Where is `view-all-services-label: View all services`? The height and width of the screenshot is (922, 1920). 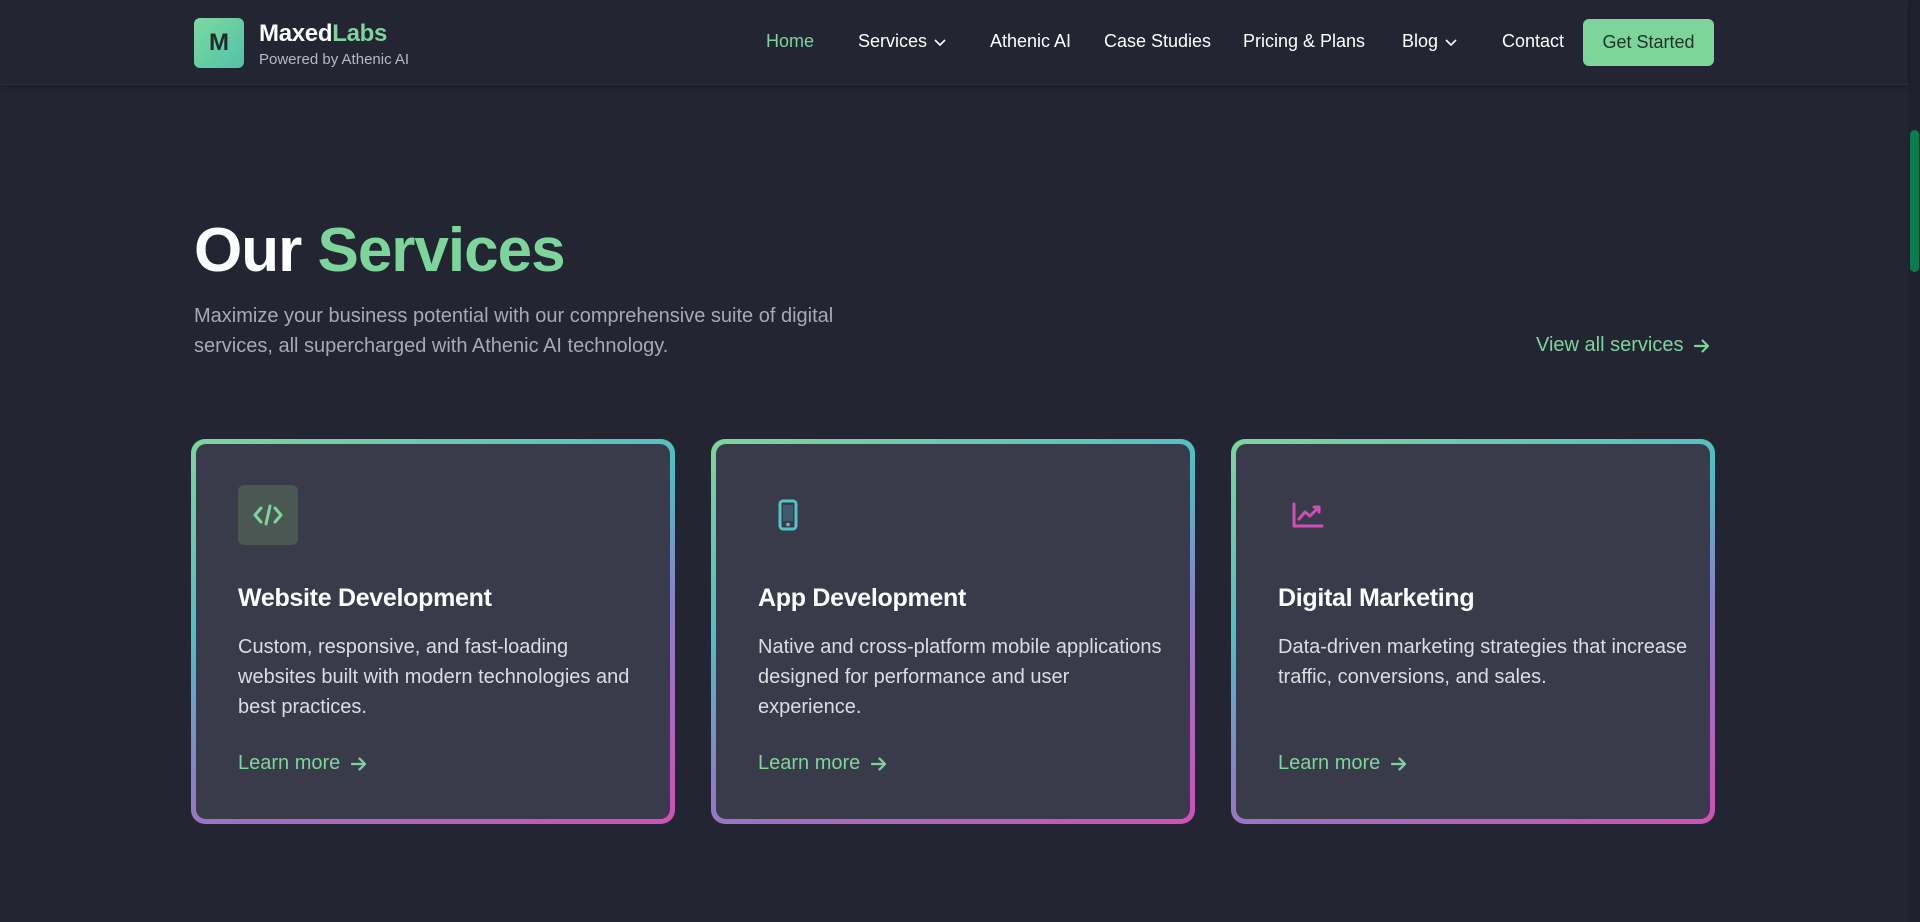
view-all-services-label: View all services is located at coordinates (1610, 345).